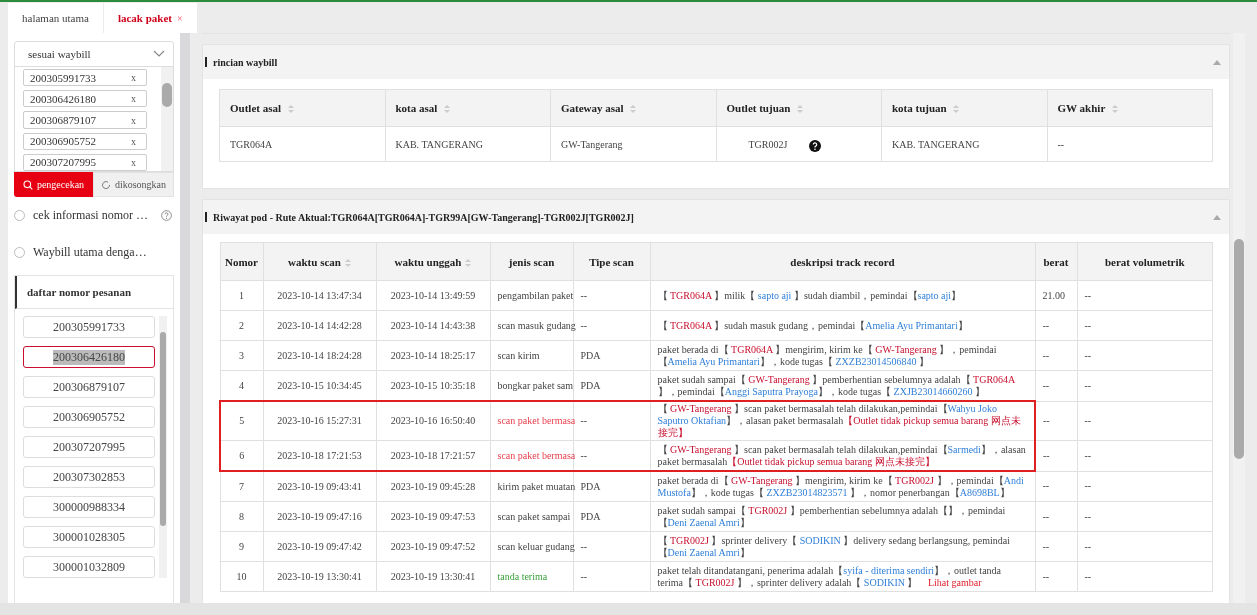  What do you see at coordinates (53, 184) in the screenshot?
I see `search-button: pengecekan` at bounding box center [53, 184].